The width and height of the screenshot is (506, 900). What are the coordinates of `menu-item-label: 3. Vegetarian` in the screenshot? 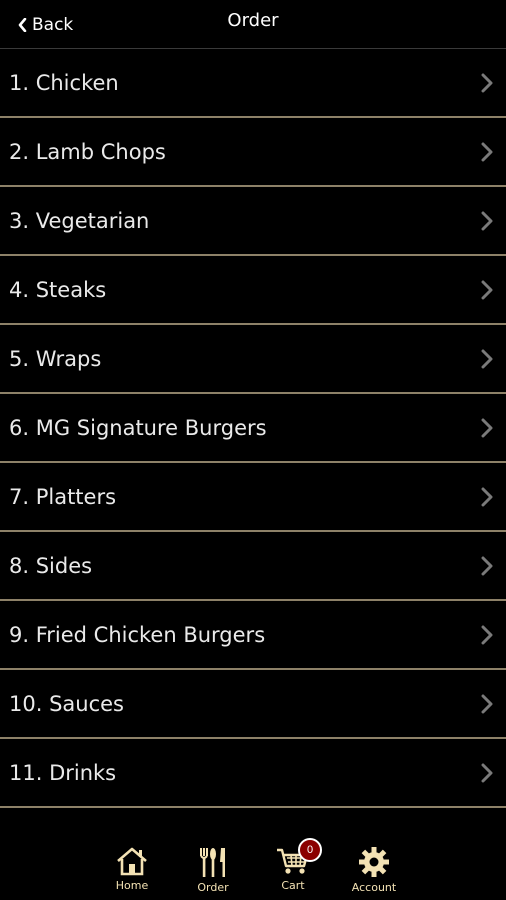 It's located at (79, 220).